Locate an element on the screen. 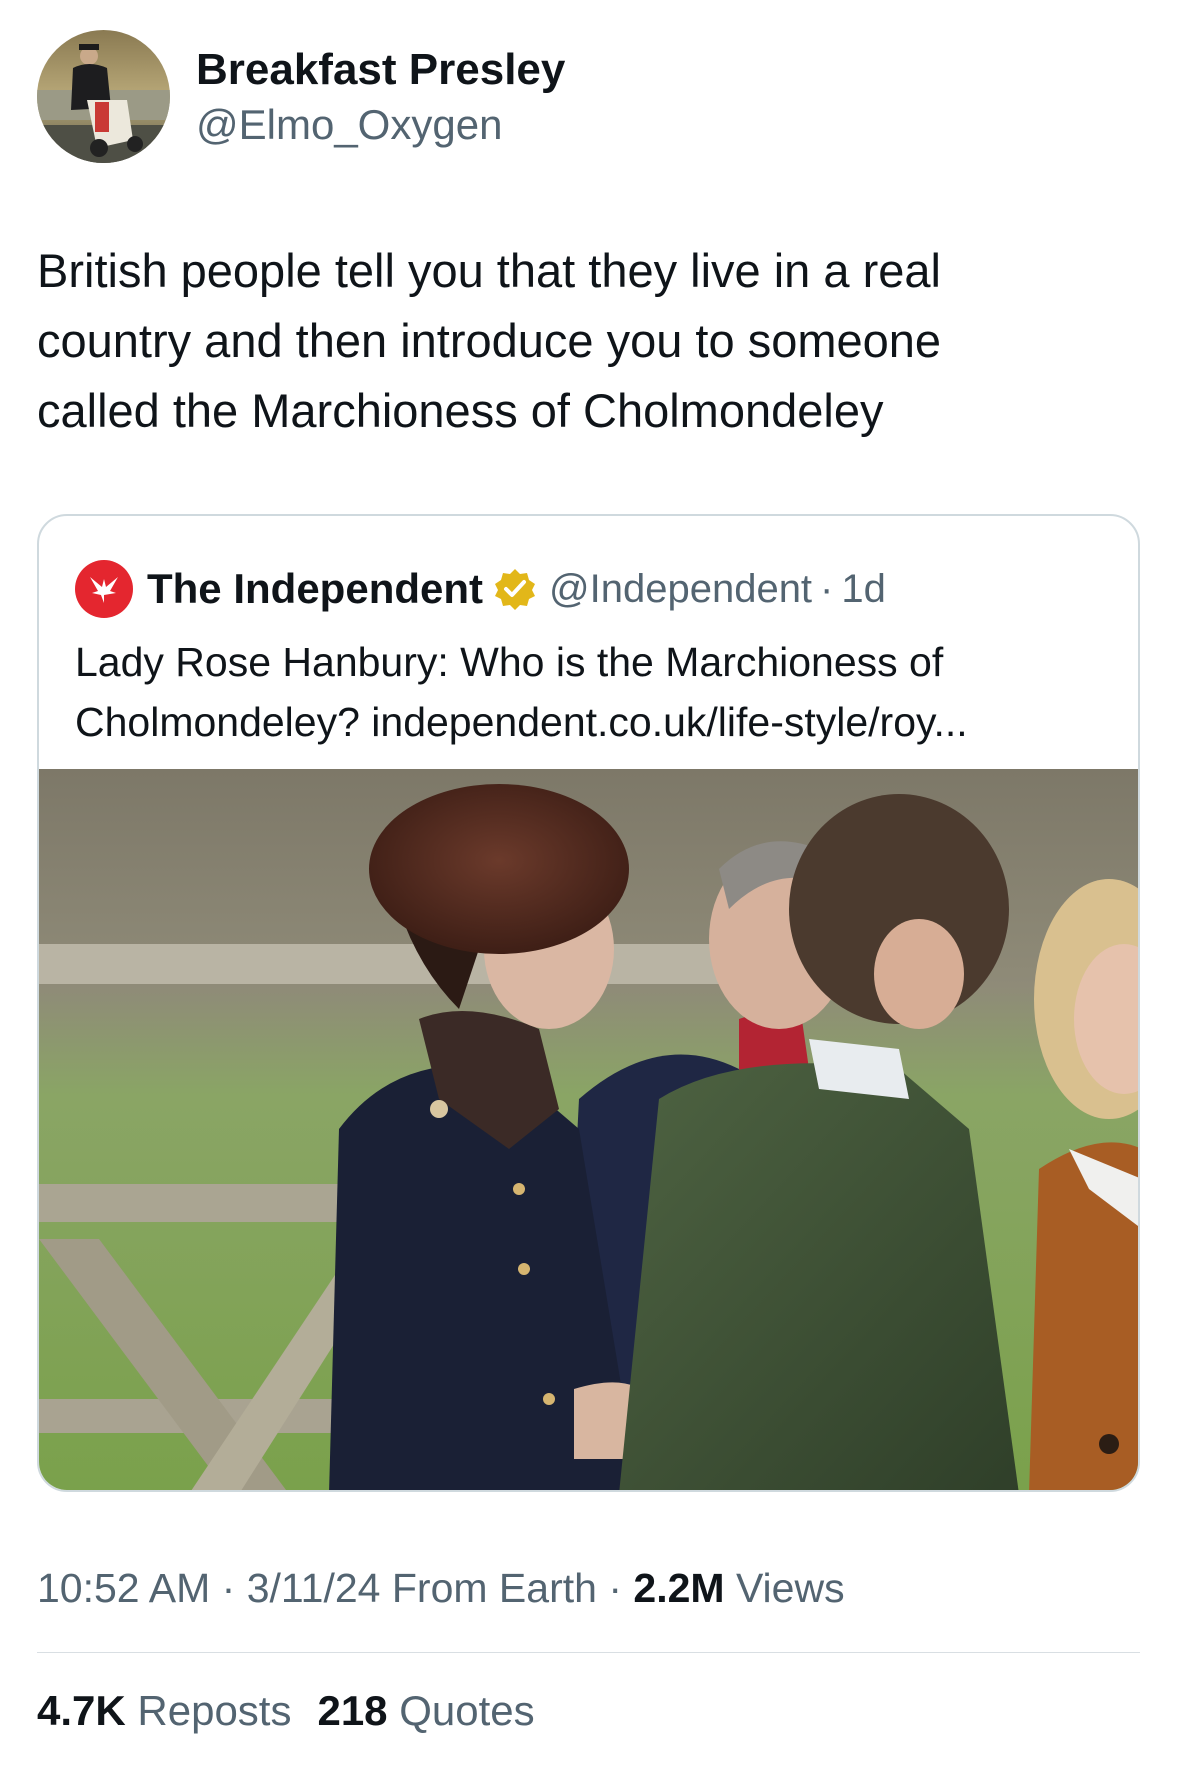  avatar-image is located at coordinates (103, 96).